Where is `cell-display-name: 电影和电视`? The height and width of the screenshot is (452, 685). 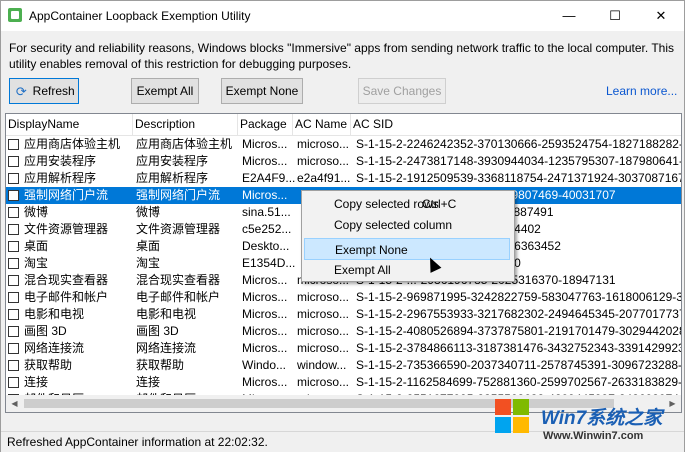 cell-display-name: 电影和电视 is located at coordinates (54, 314).